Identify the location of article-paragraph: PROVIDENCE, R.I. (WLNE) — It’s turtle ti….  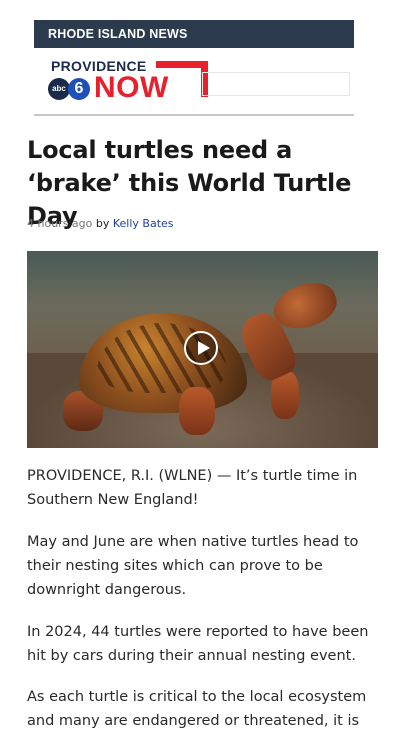
(192, 488).